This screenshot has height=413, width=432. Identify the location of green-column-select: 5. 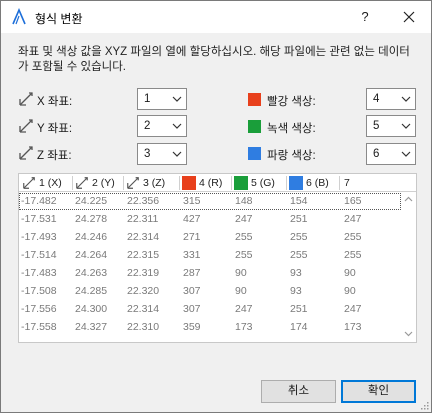
(391, 126).